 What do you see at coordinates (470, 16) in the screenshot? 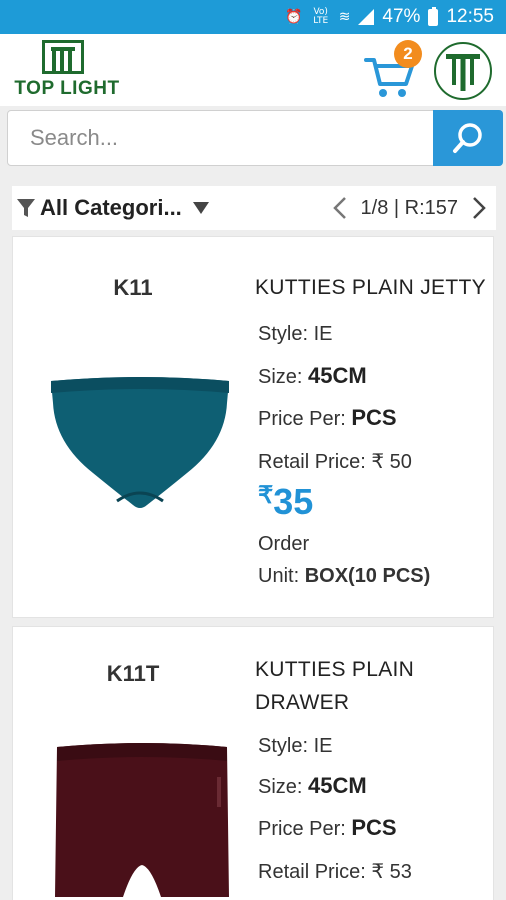
I see `clock: 12:55` at bounding box center [470, 16].